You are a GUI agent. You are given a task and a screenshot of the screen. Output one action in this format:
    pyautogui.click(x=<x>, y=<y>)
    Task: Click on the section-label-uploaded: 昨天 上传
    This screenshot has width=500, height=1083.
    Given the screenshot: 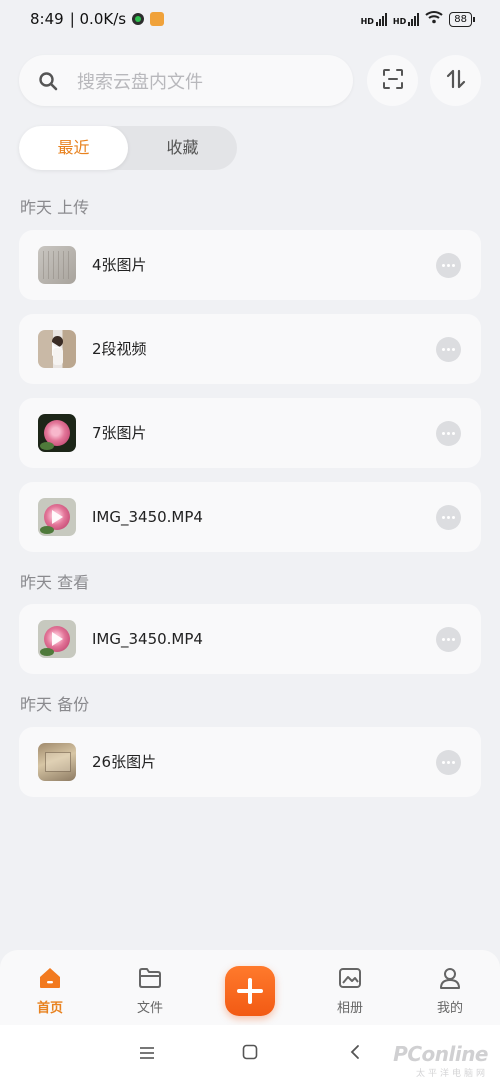 What is the action you would take?
    pyautogui.click(x=55, y=207)
    